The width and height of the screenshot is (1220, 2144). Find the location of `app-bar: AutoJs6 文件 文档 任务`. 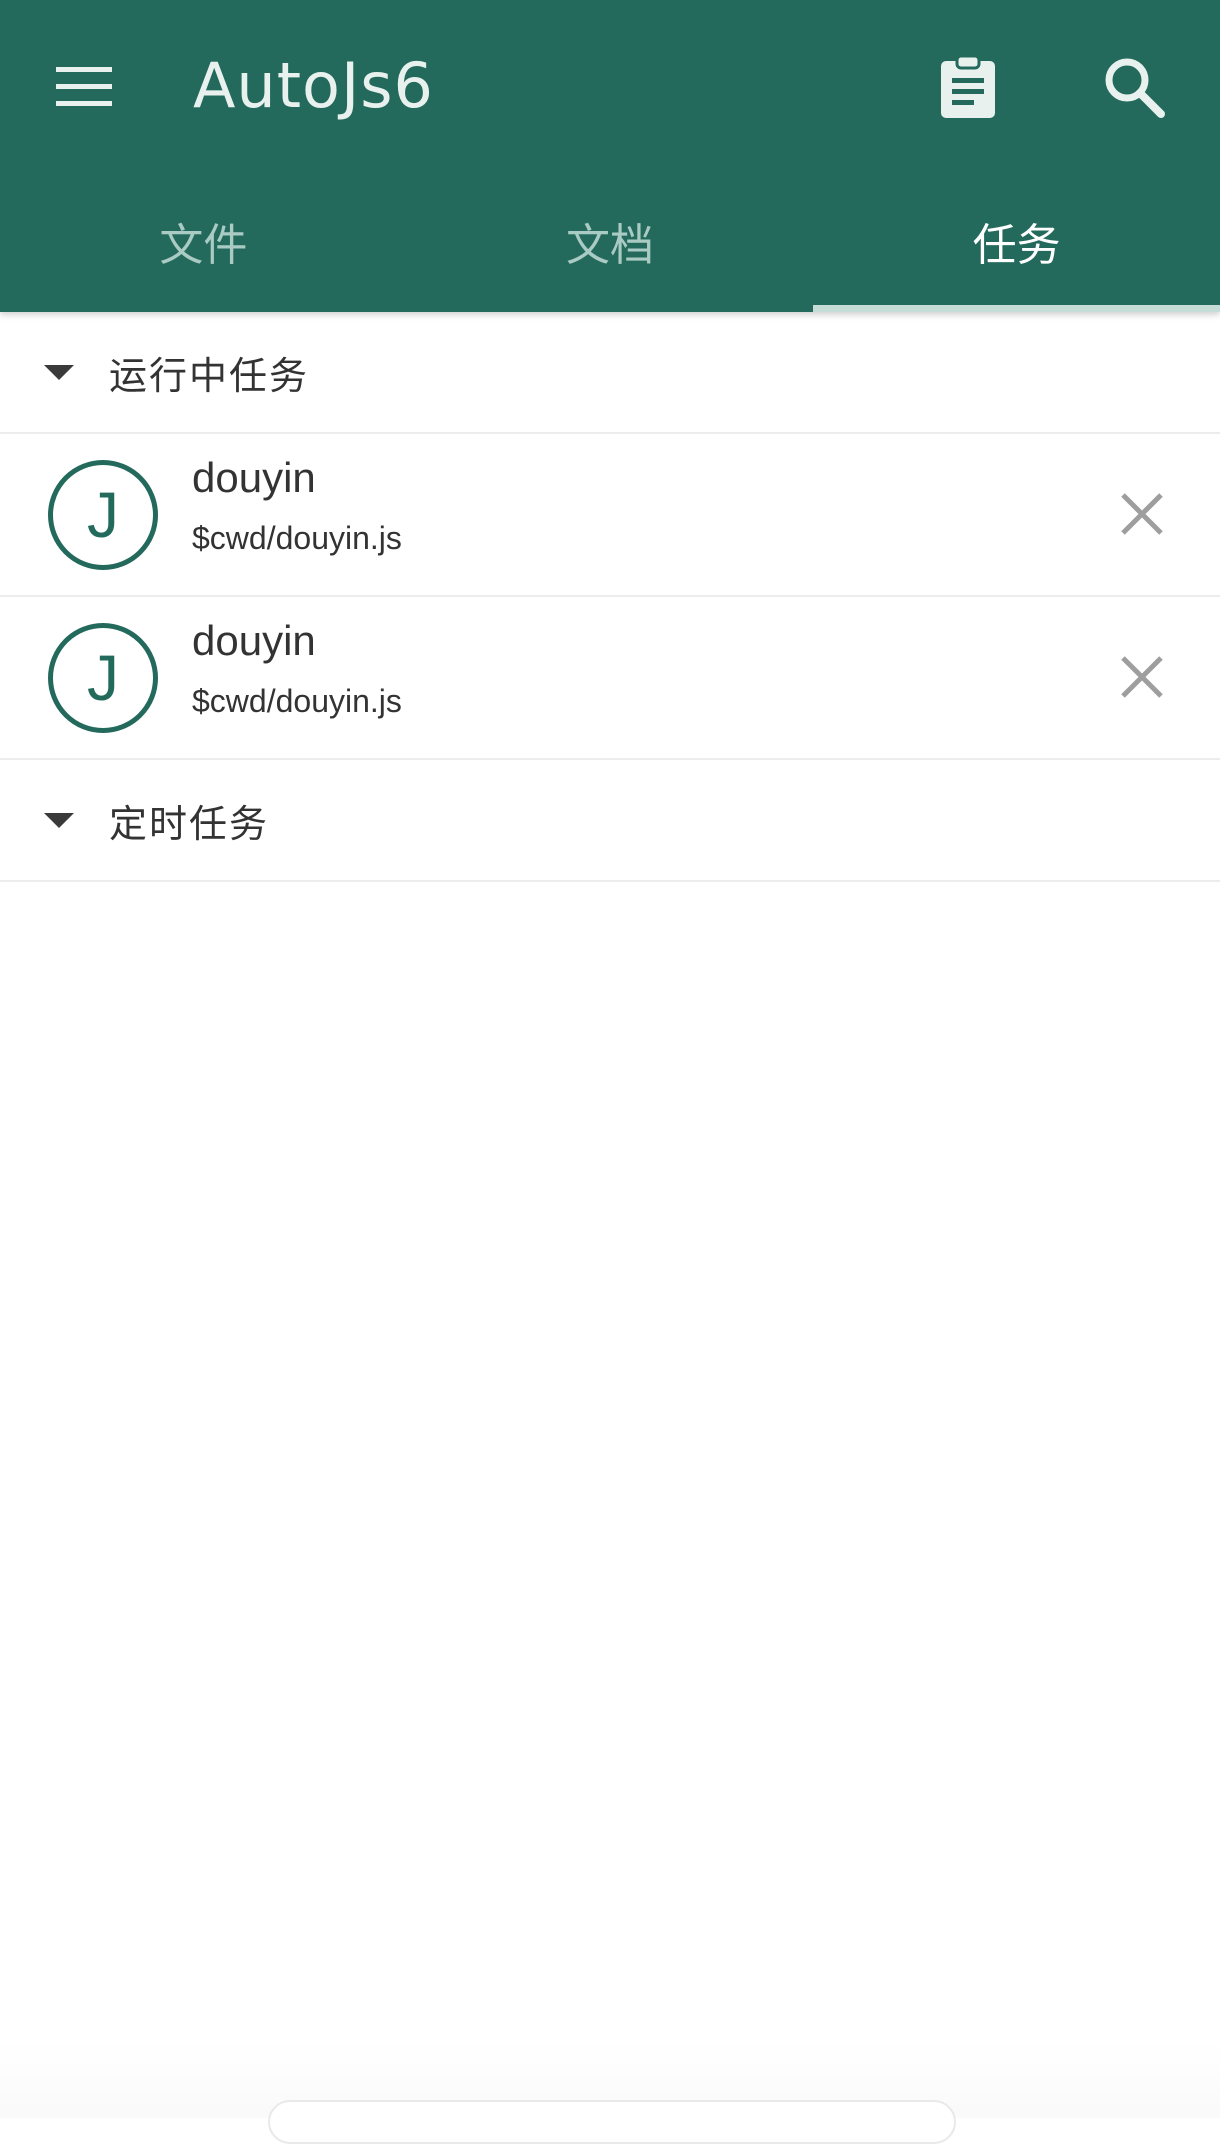

app-bar: AutoJs6 文件 文档 任务 is located at coordinates (610, 156).